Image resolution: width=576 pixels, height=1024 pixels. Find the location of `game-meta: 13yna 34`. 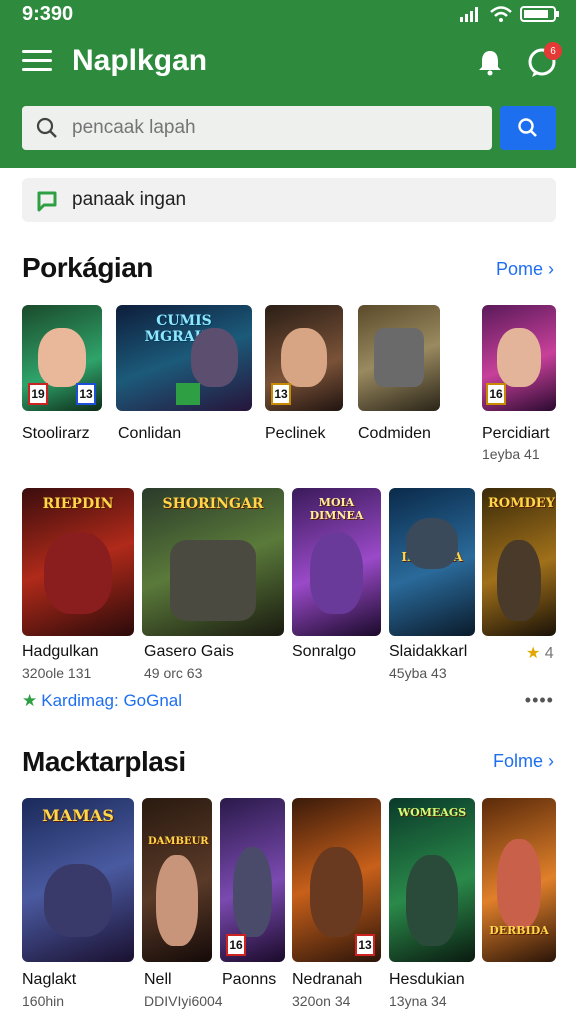

game-meta: 13yna 34 is located at coordinates (418, 1001).